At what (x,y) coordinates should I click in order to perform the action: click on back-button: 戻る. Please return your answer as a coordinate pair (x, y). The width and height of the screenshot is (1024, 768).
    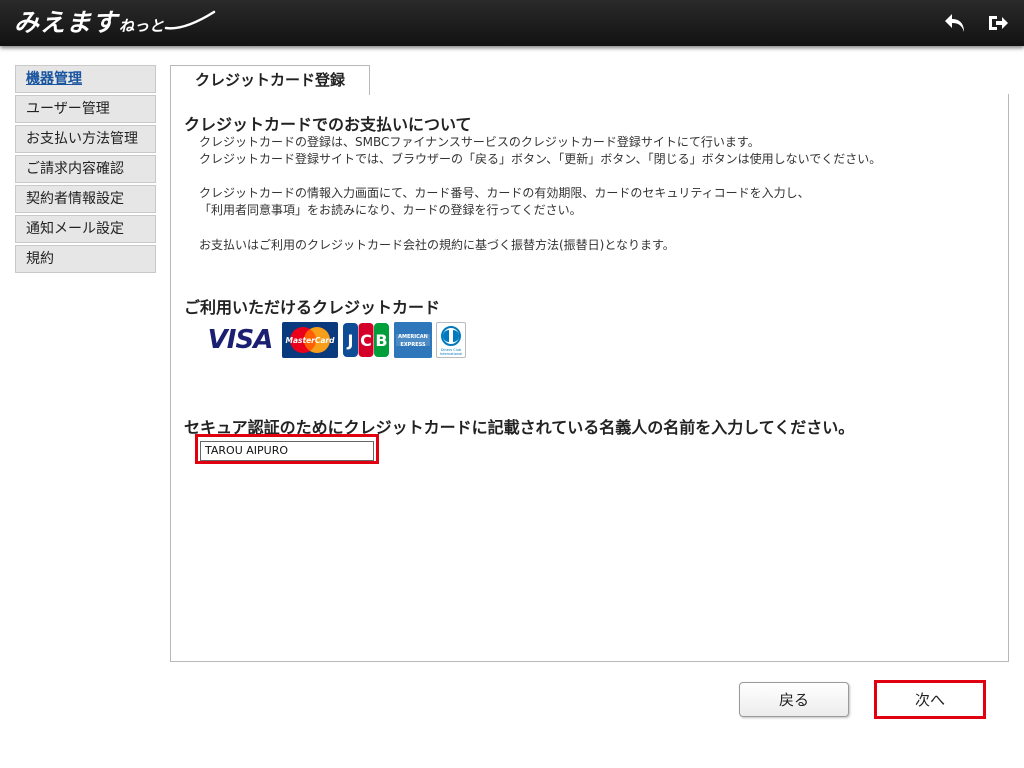
    Looking at the image, I should click on (794, 699).